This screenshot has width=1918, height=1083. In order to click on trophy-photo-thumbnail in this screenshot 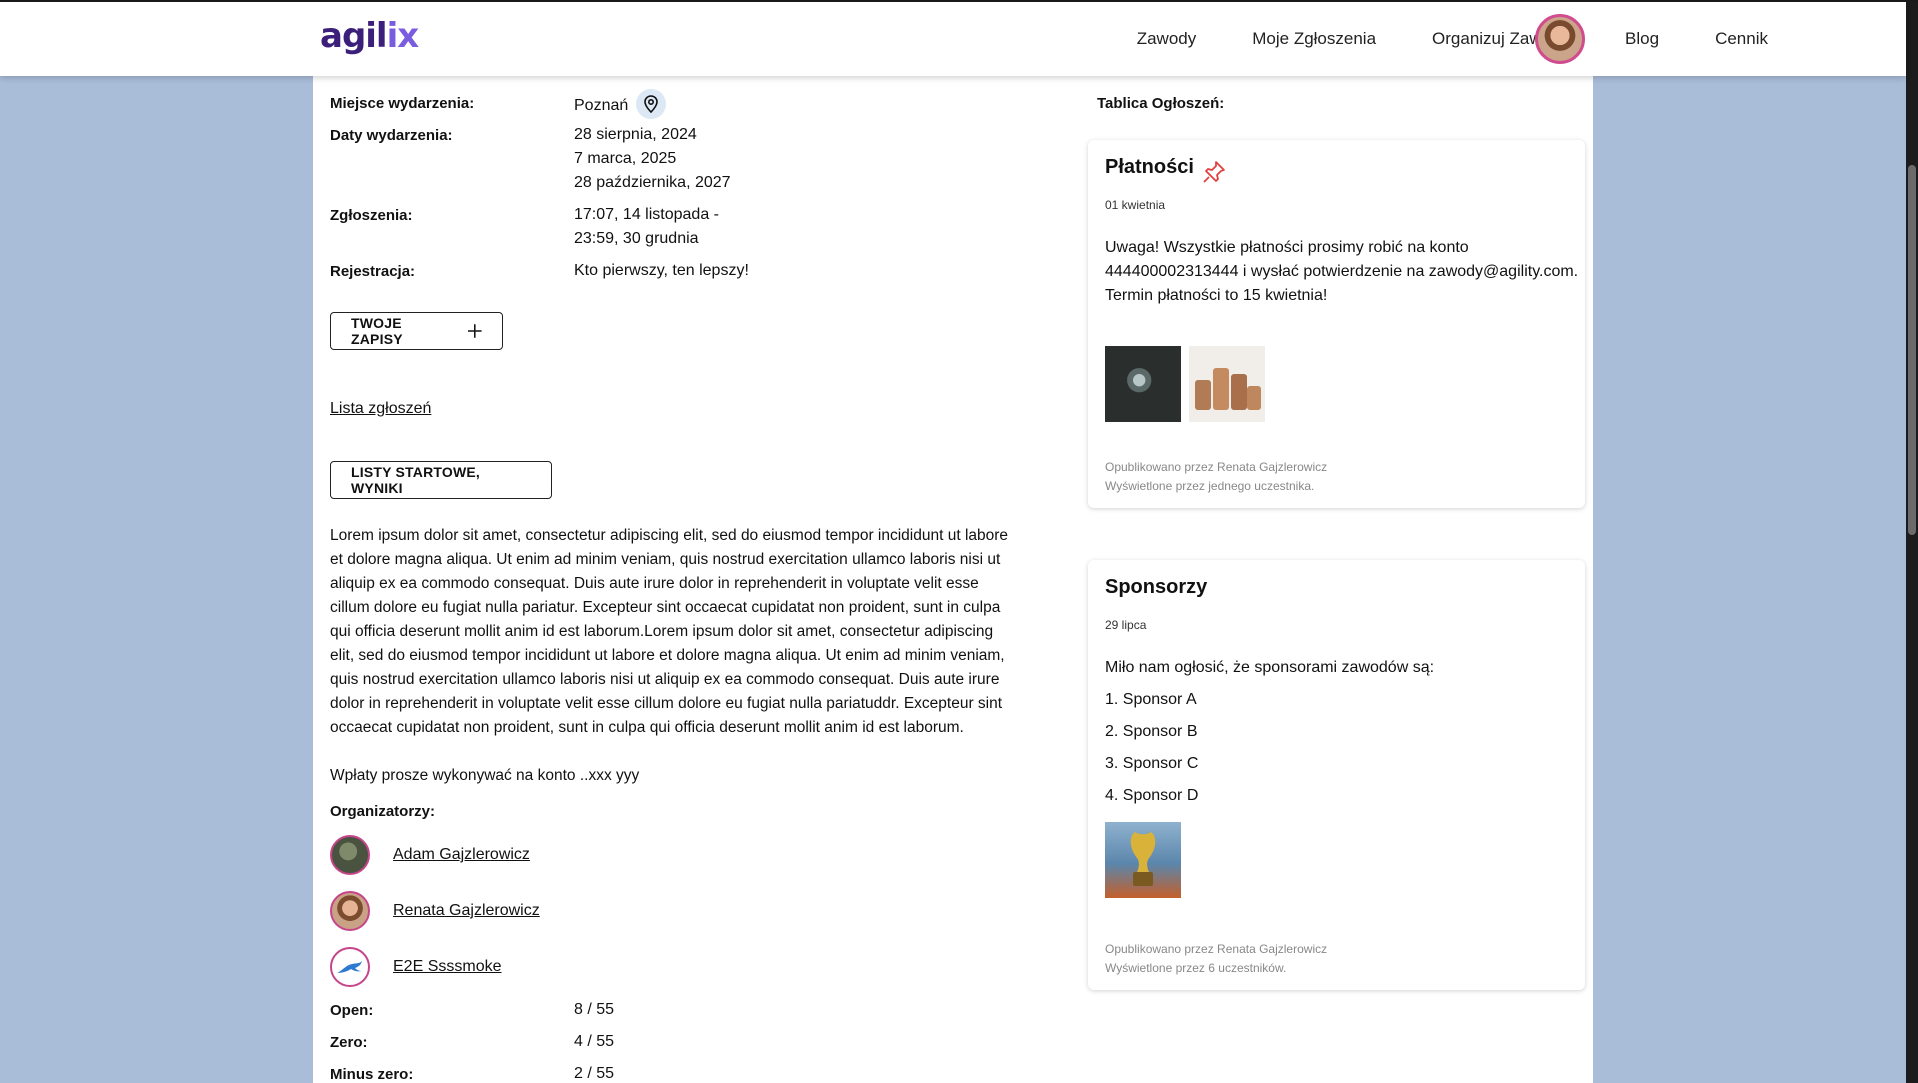, I will do `click(1143, 860)`.